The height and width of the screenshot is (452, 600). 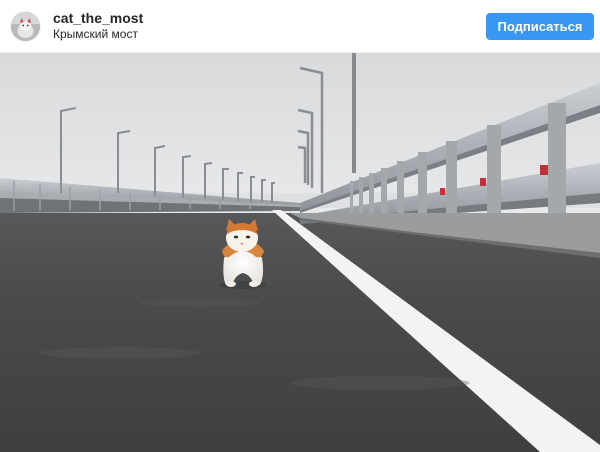 What do you see at coordinates (98, 18) in the screenshot?
I see `username-link: cat_the_most` at bounding box center [98, 18].